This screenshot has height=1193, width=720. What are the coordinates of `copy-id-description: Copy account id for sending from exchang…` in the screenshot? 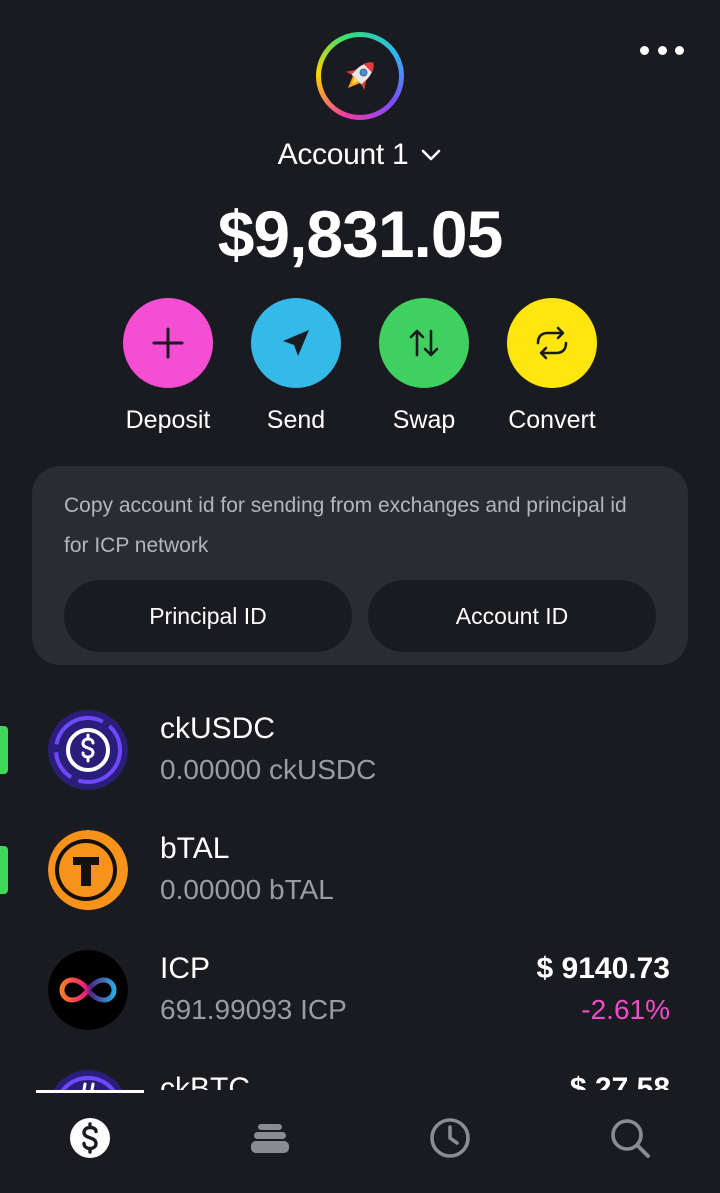 It's located at (345, 525).